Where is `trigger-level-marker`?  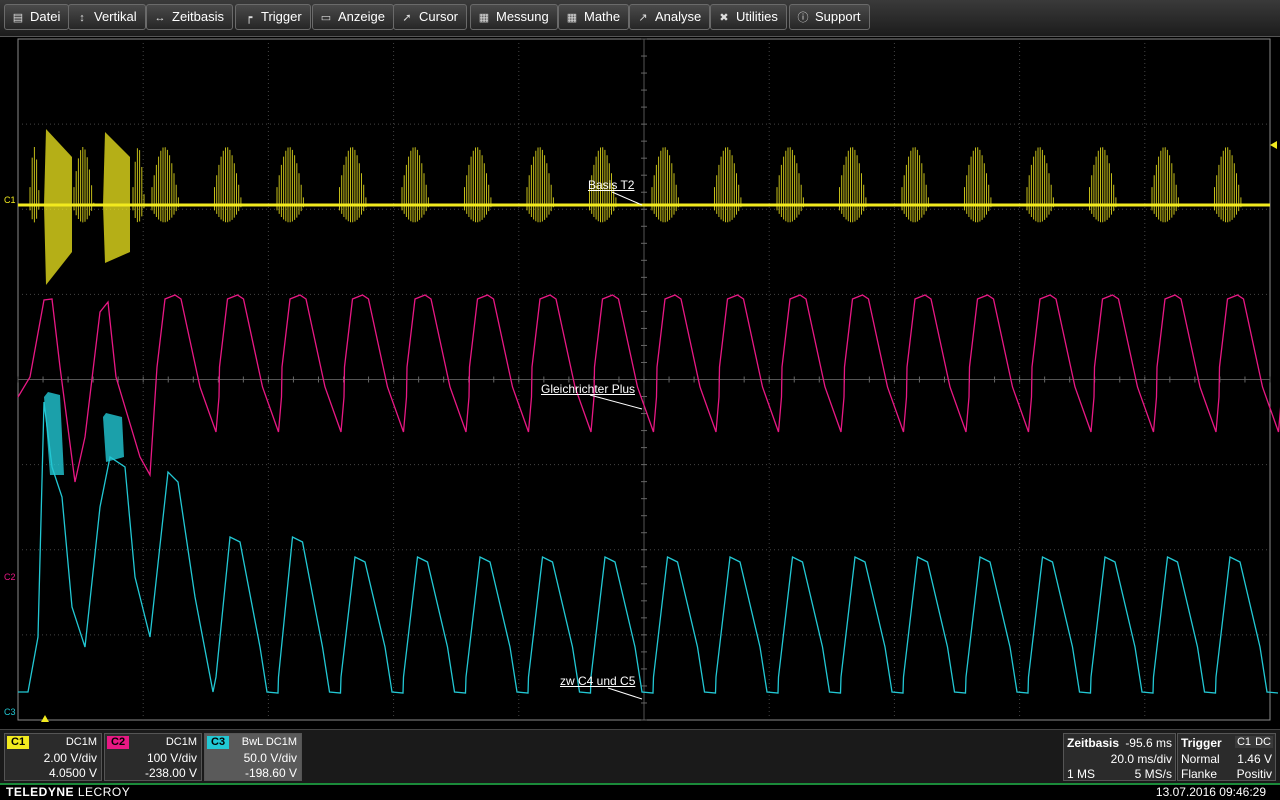 trigger-level-marker is located at coordinates (1273, 145).